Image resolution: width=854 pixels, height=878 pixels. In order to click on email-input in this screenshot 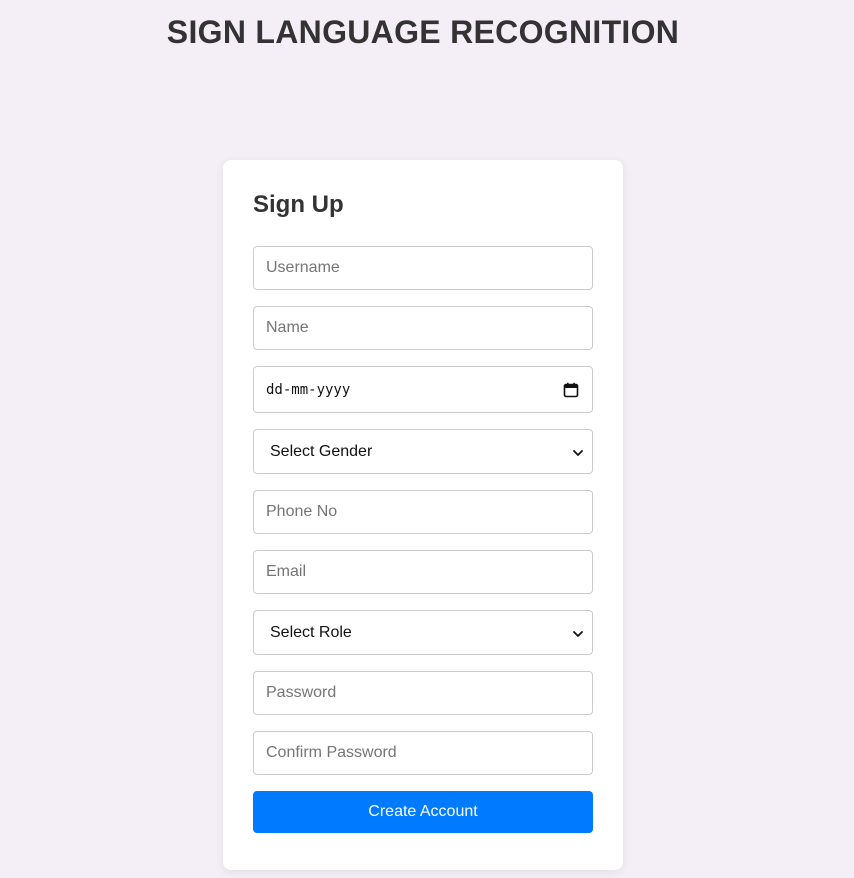, I will do `click(423, 572)`.